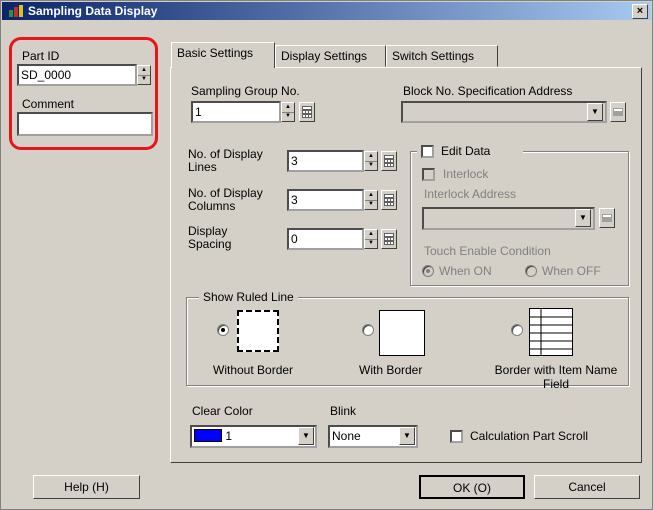  What do you see at coordinates (517, 330) in the screenshot?
I see `border-item-name-radio` at bounding box center [517, 330].